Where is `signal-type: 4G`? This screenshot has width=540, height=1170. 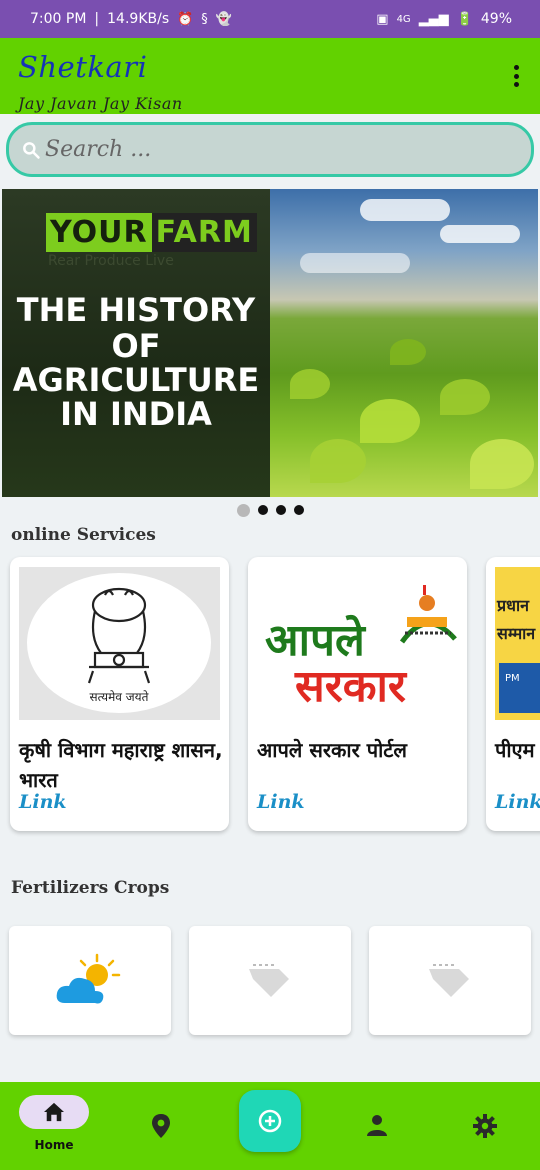
signal-type: 4G is located at coordinates (403, 19).